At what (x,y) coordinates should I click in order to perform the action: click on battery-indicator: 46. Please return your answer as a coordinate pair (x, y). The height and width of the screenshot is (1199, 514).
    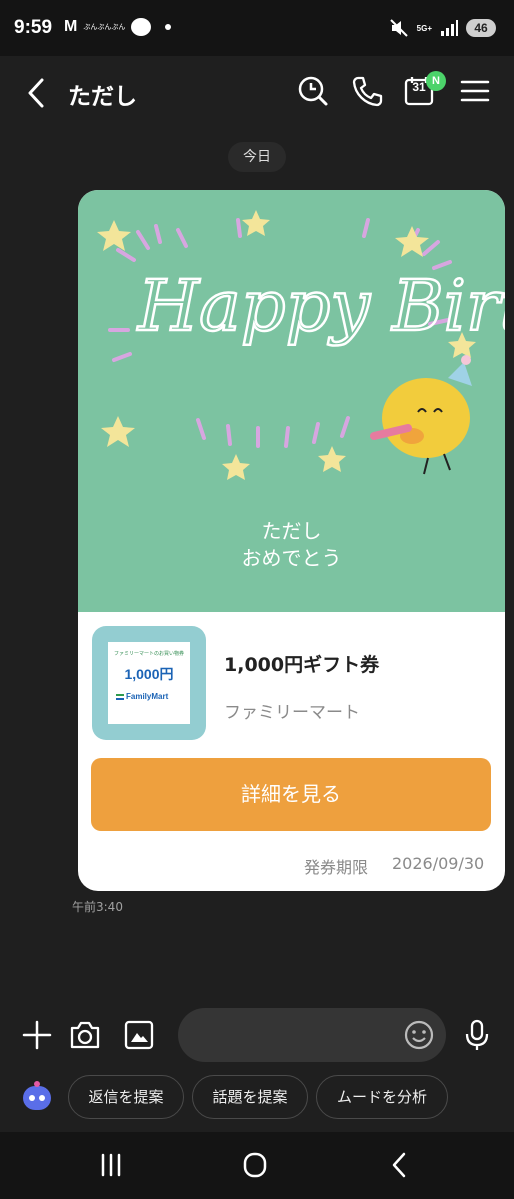
    Looking at the image, I should click on (481, 28).